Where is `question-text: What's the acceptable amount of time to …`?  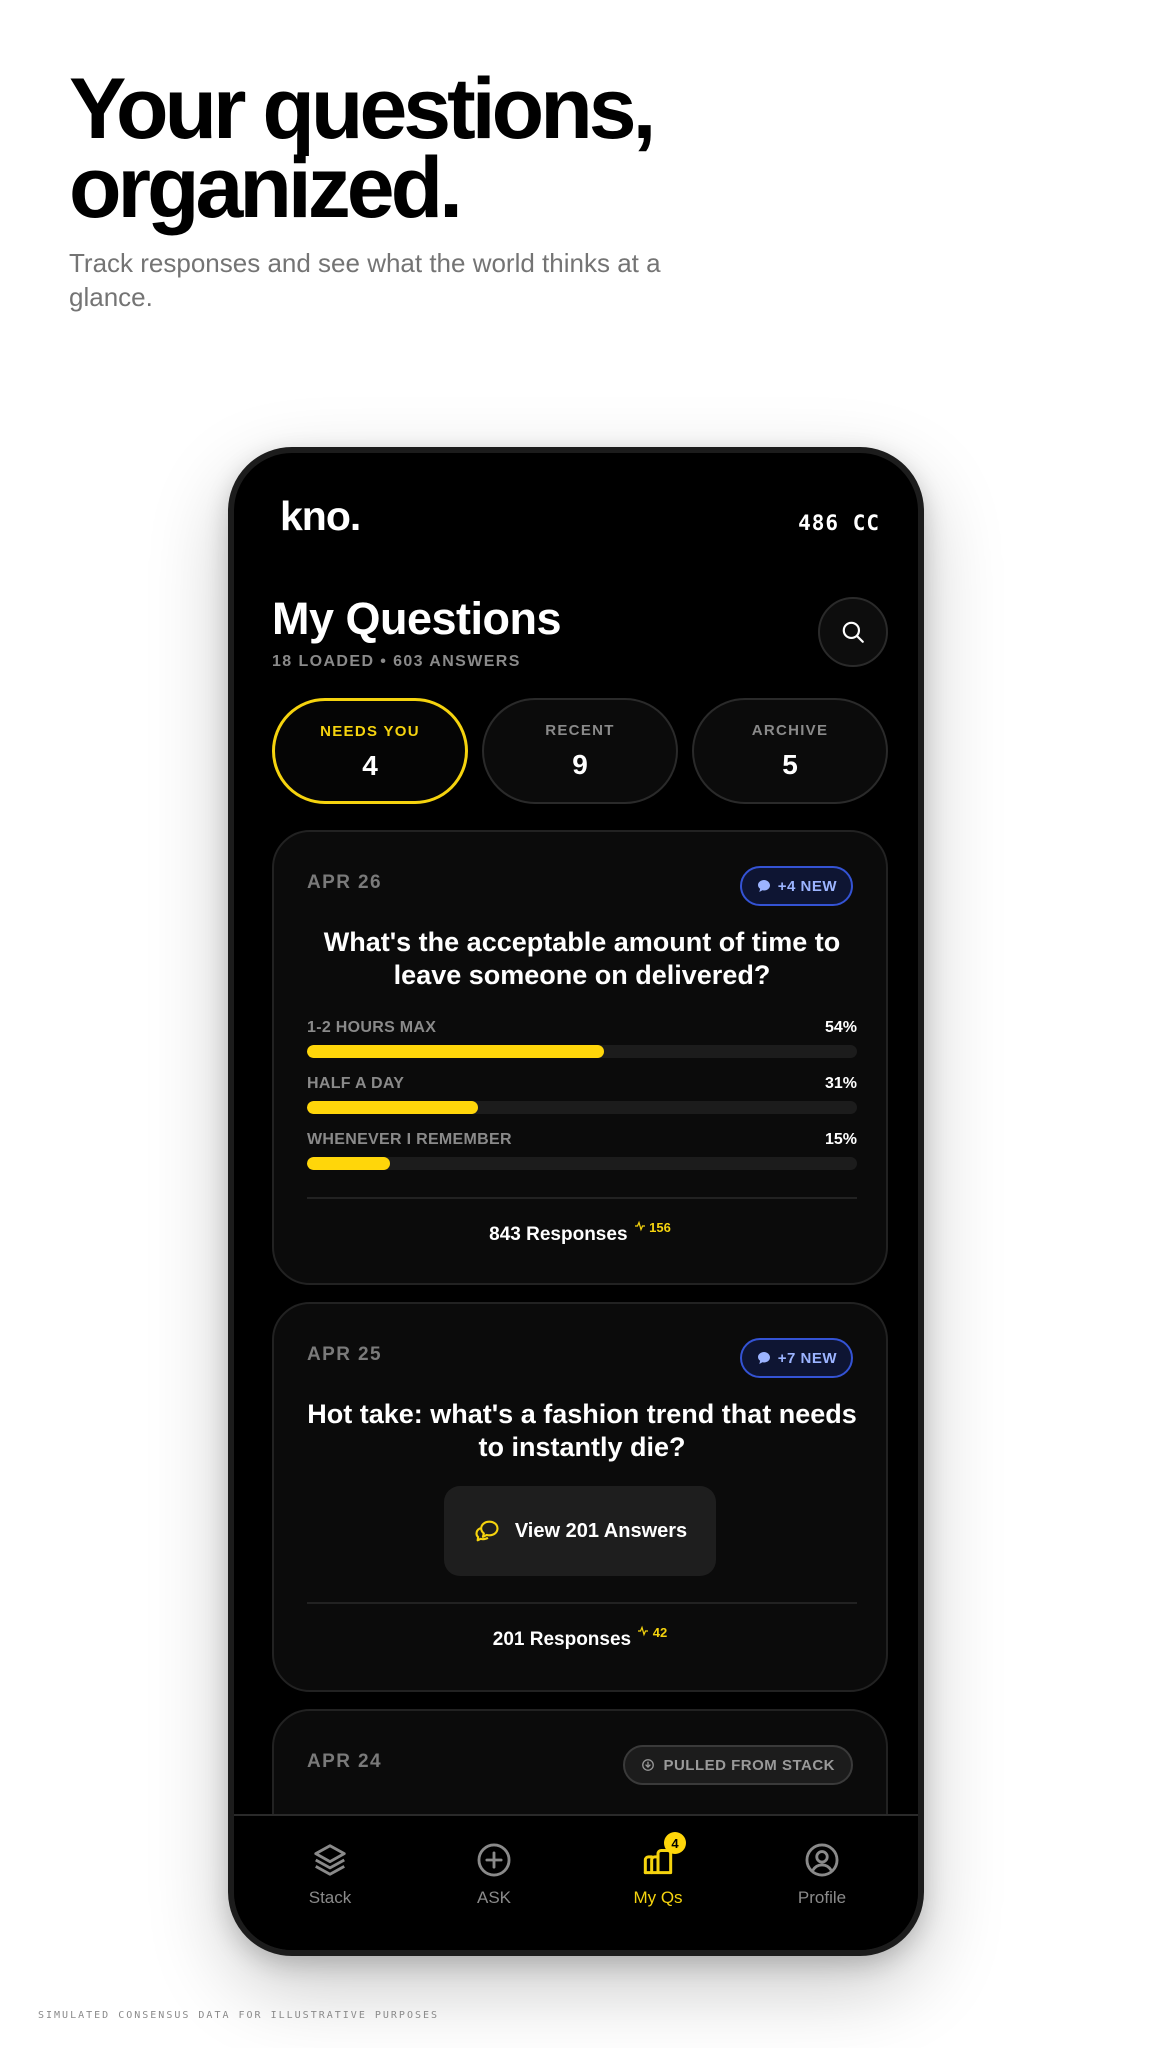
question-text: What's the acceptable amount of time to … is located at coordinates (582, 958).